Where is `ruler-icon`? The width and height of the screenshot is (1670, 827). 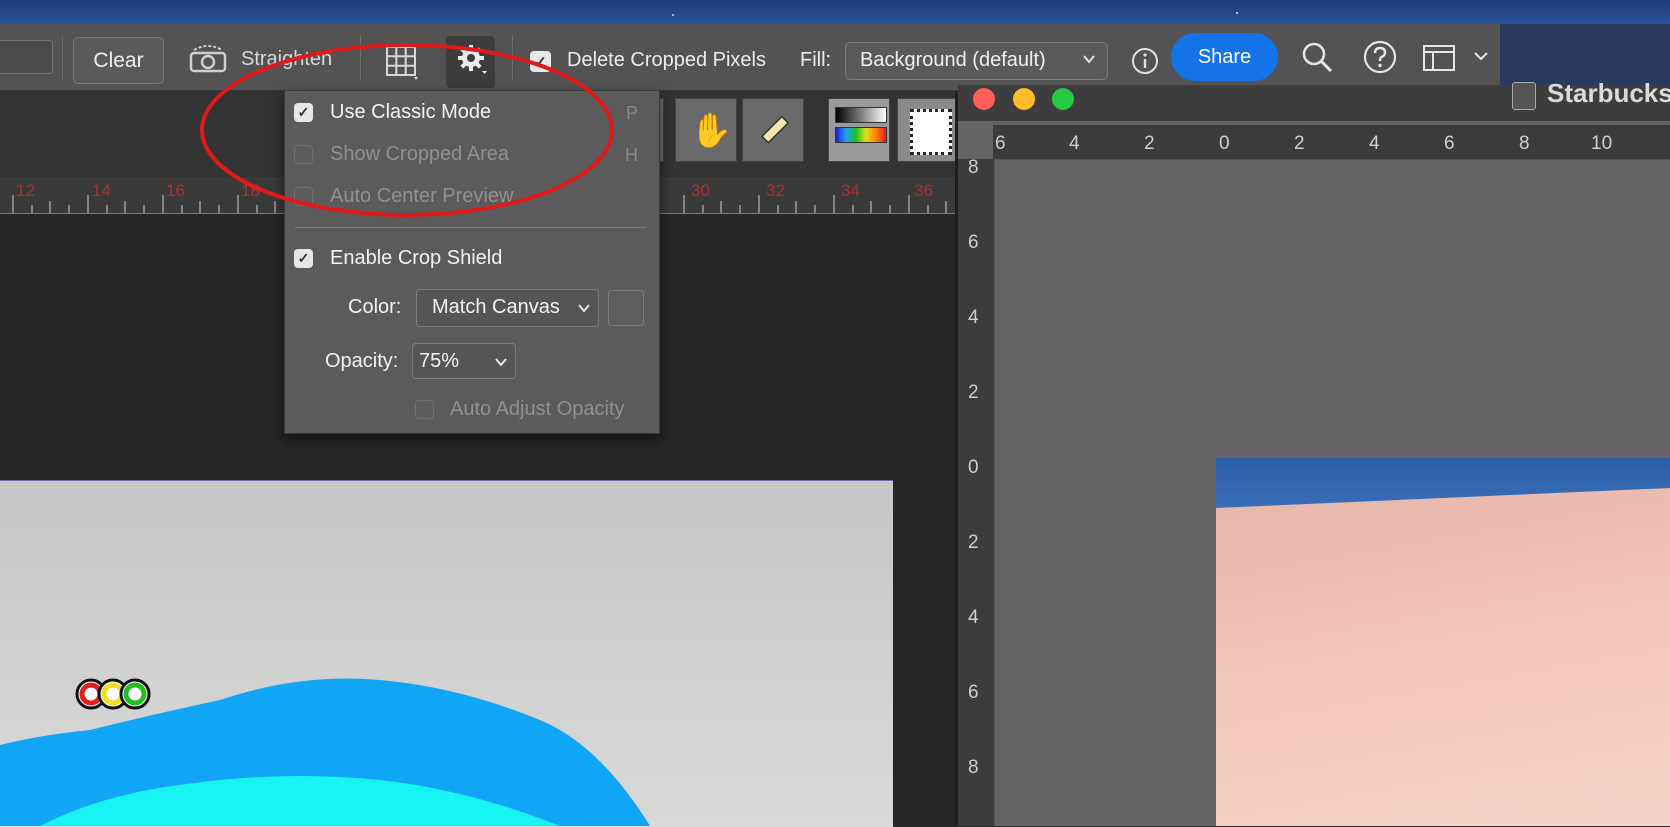
ruler-icon is located at coordinates (775, 129).